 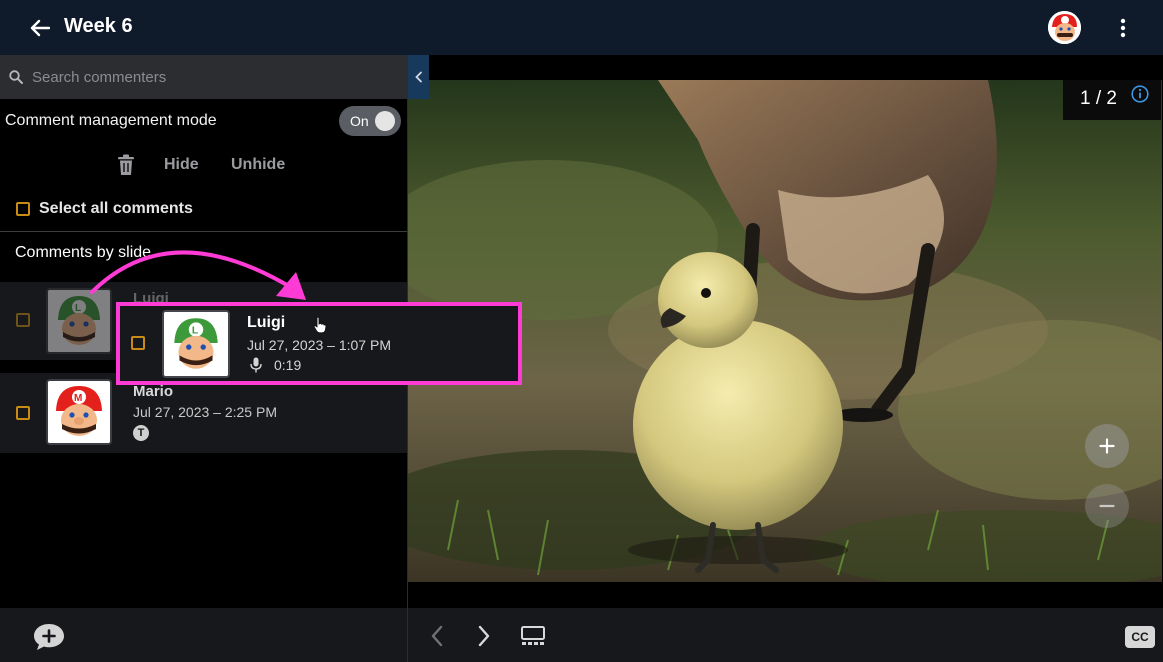 What do you see at coordinates (359, 121) in the screenshot?
I see `toggle-label: On` at bounding box center [359, 121].